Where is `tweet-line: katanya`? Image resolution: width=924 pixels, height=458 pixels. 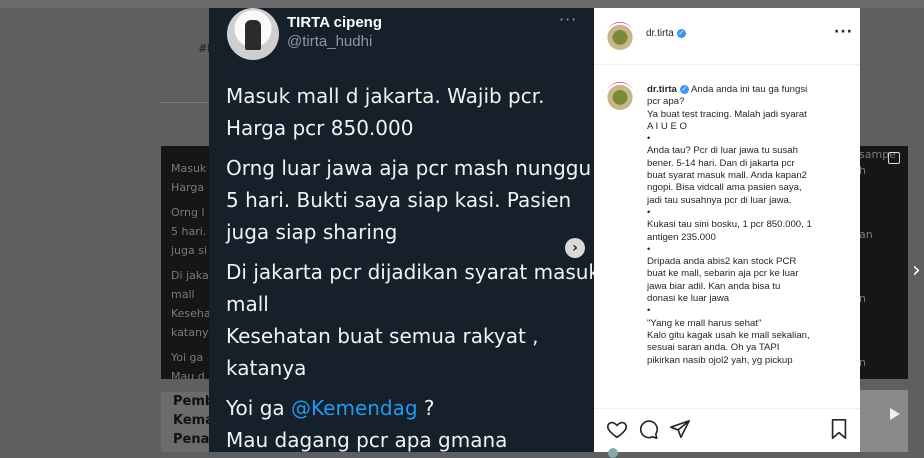
tweet-line: katanya is located at coordinates (266, 368).